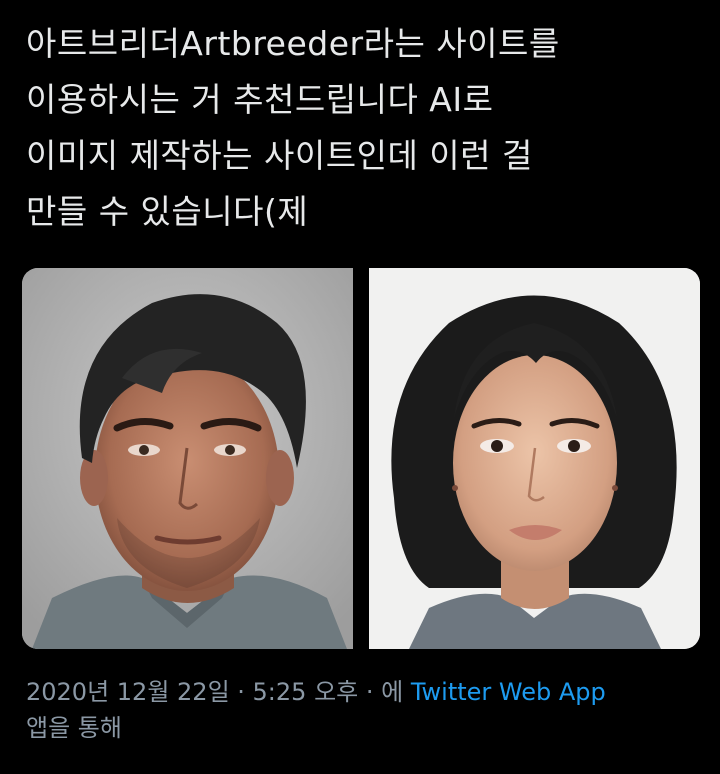  What do you see at coordinates (508, 692) in the screenshot?
I see `source-app-link: Twitter Web App` at bounding box center [508, 692].